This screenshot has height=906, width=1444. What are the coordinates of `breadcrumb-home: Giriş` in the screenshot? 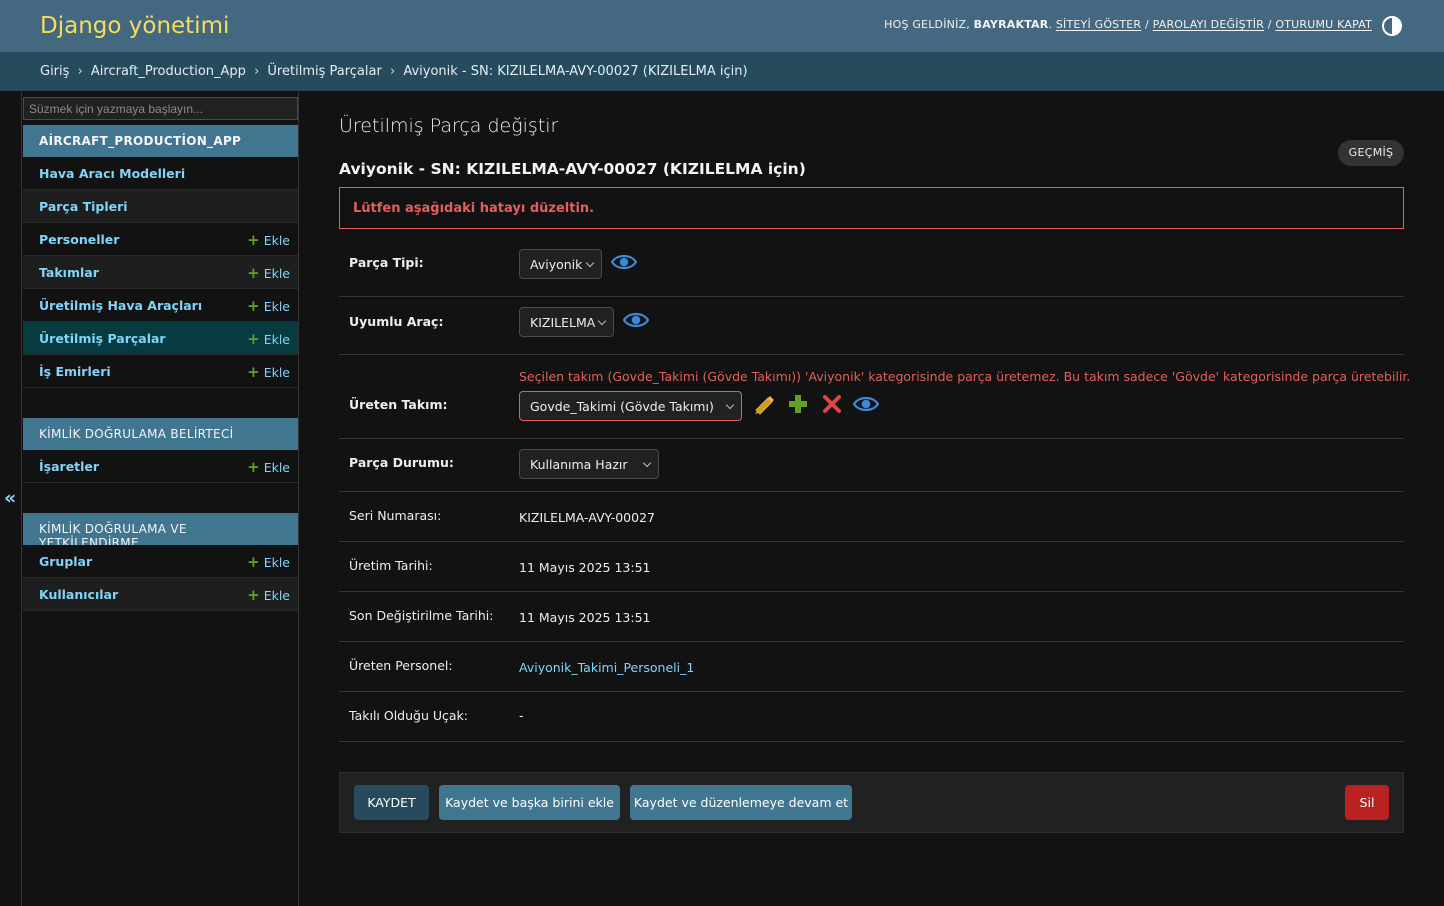 It's located at (54, 71).